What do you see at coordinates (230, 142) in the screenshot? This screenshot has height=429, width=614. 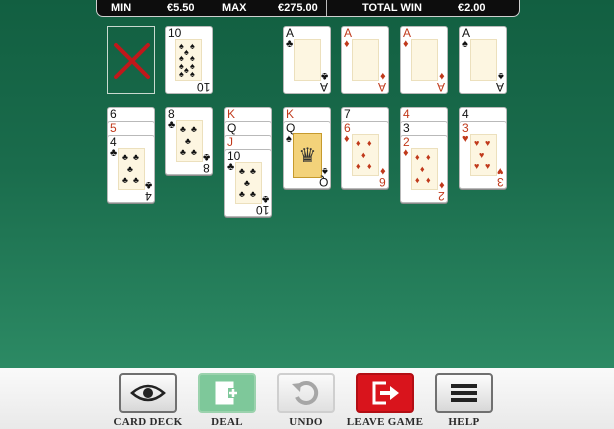 I see `card-rank: J` at bounding box center [230, 142].